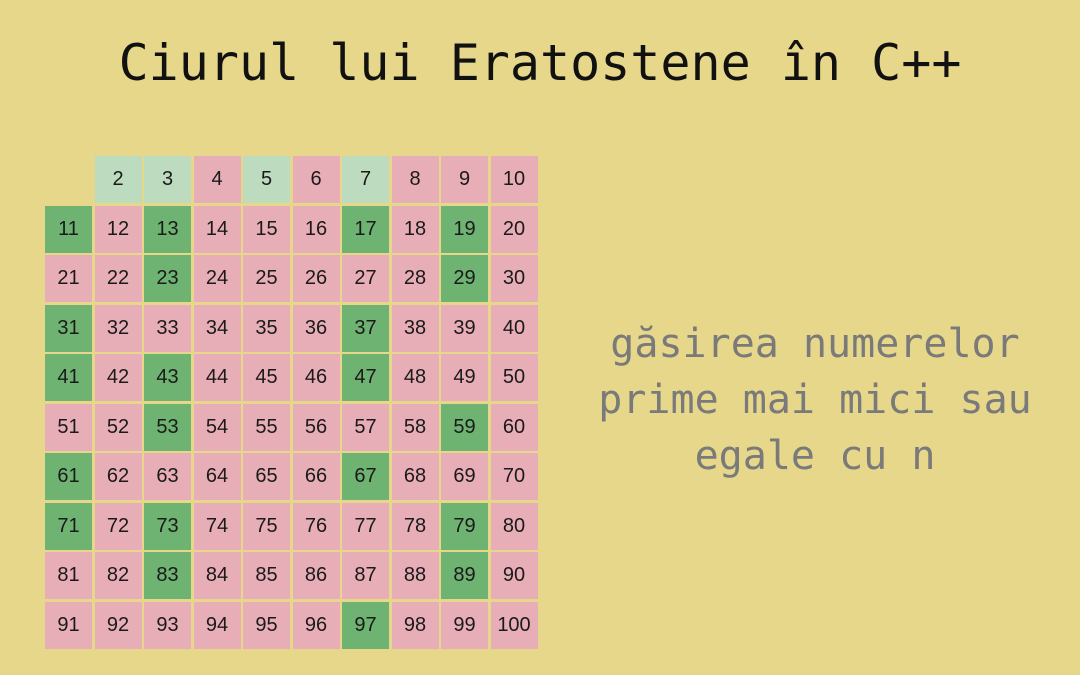  Describe the element at coordinates (316, 377) in the screenshot. I see `composite-cell: 46` at that location.